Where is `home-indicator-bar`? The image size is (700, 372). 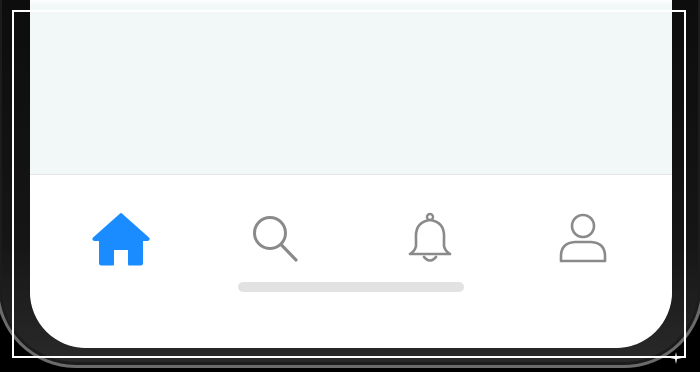
home-indicator-bar is located at coordinates (351, 287).